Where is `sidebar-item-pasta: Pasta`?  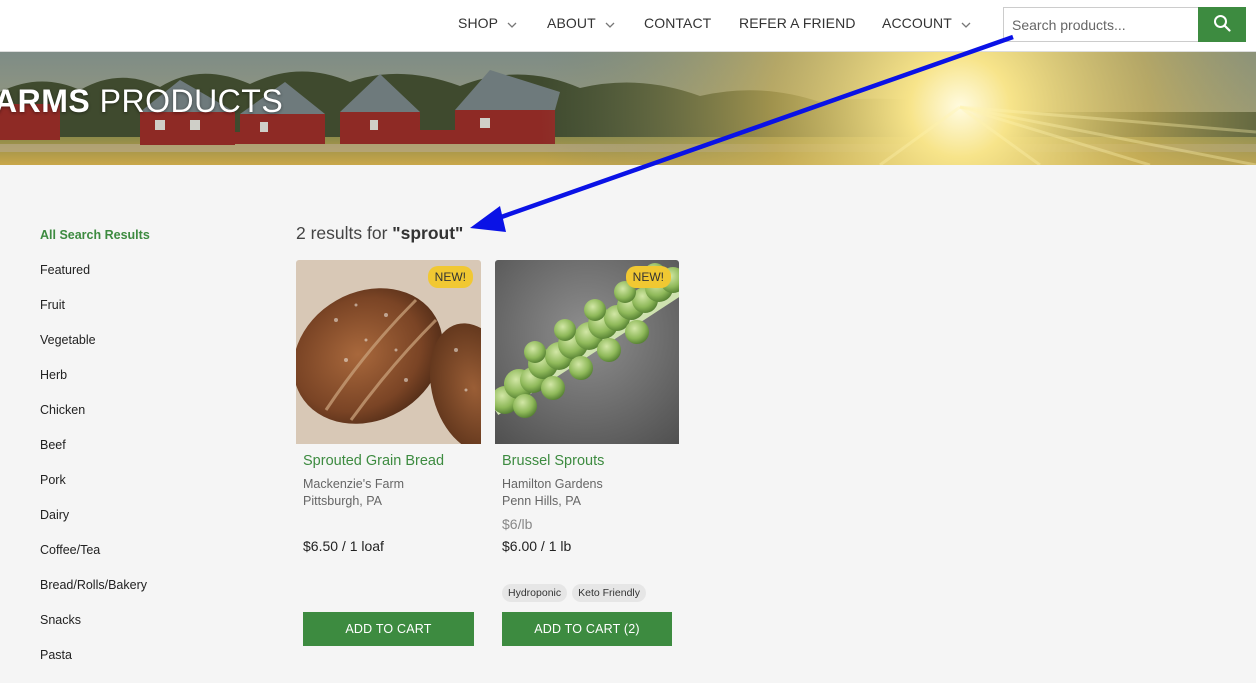 sidebar-item-pasta: Pasta is located at coordinates (140, 665).